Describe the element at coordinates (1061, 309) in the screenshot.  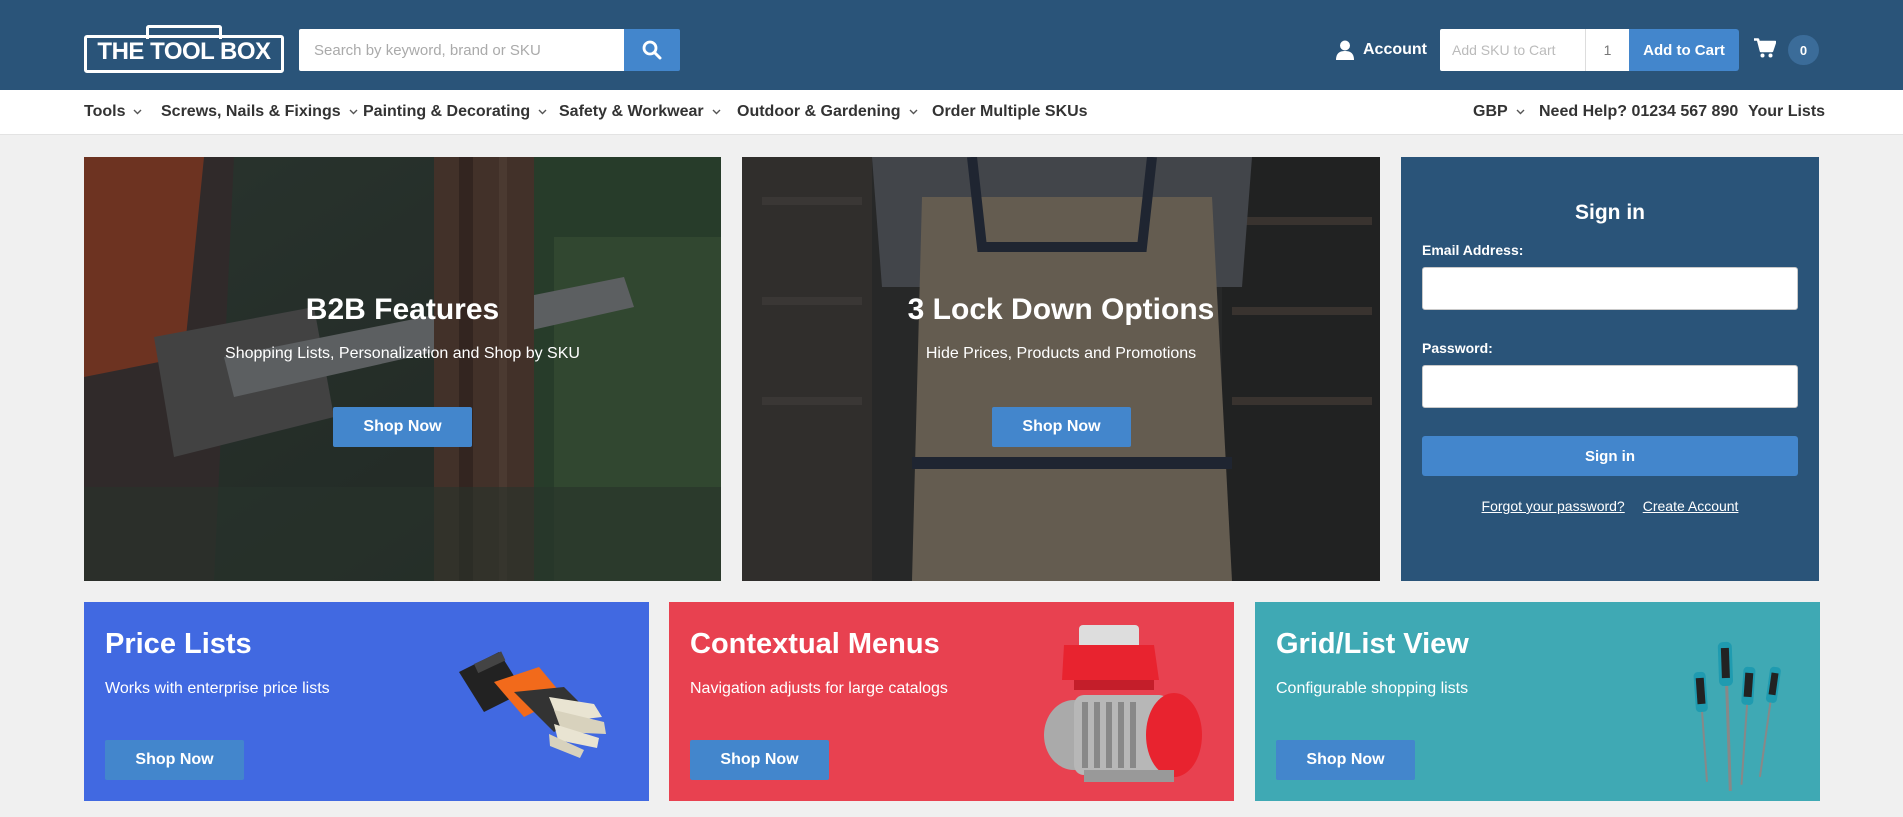
I see `hero-title: 3 Lock Down Options` at that location.